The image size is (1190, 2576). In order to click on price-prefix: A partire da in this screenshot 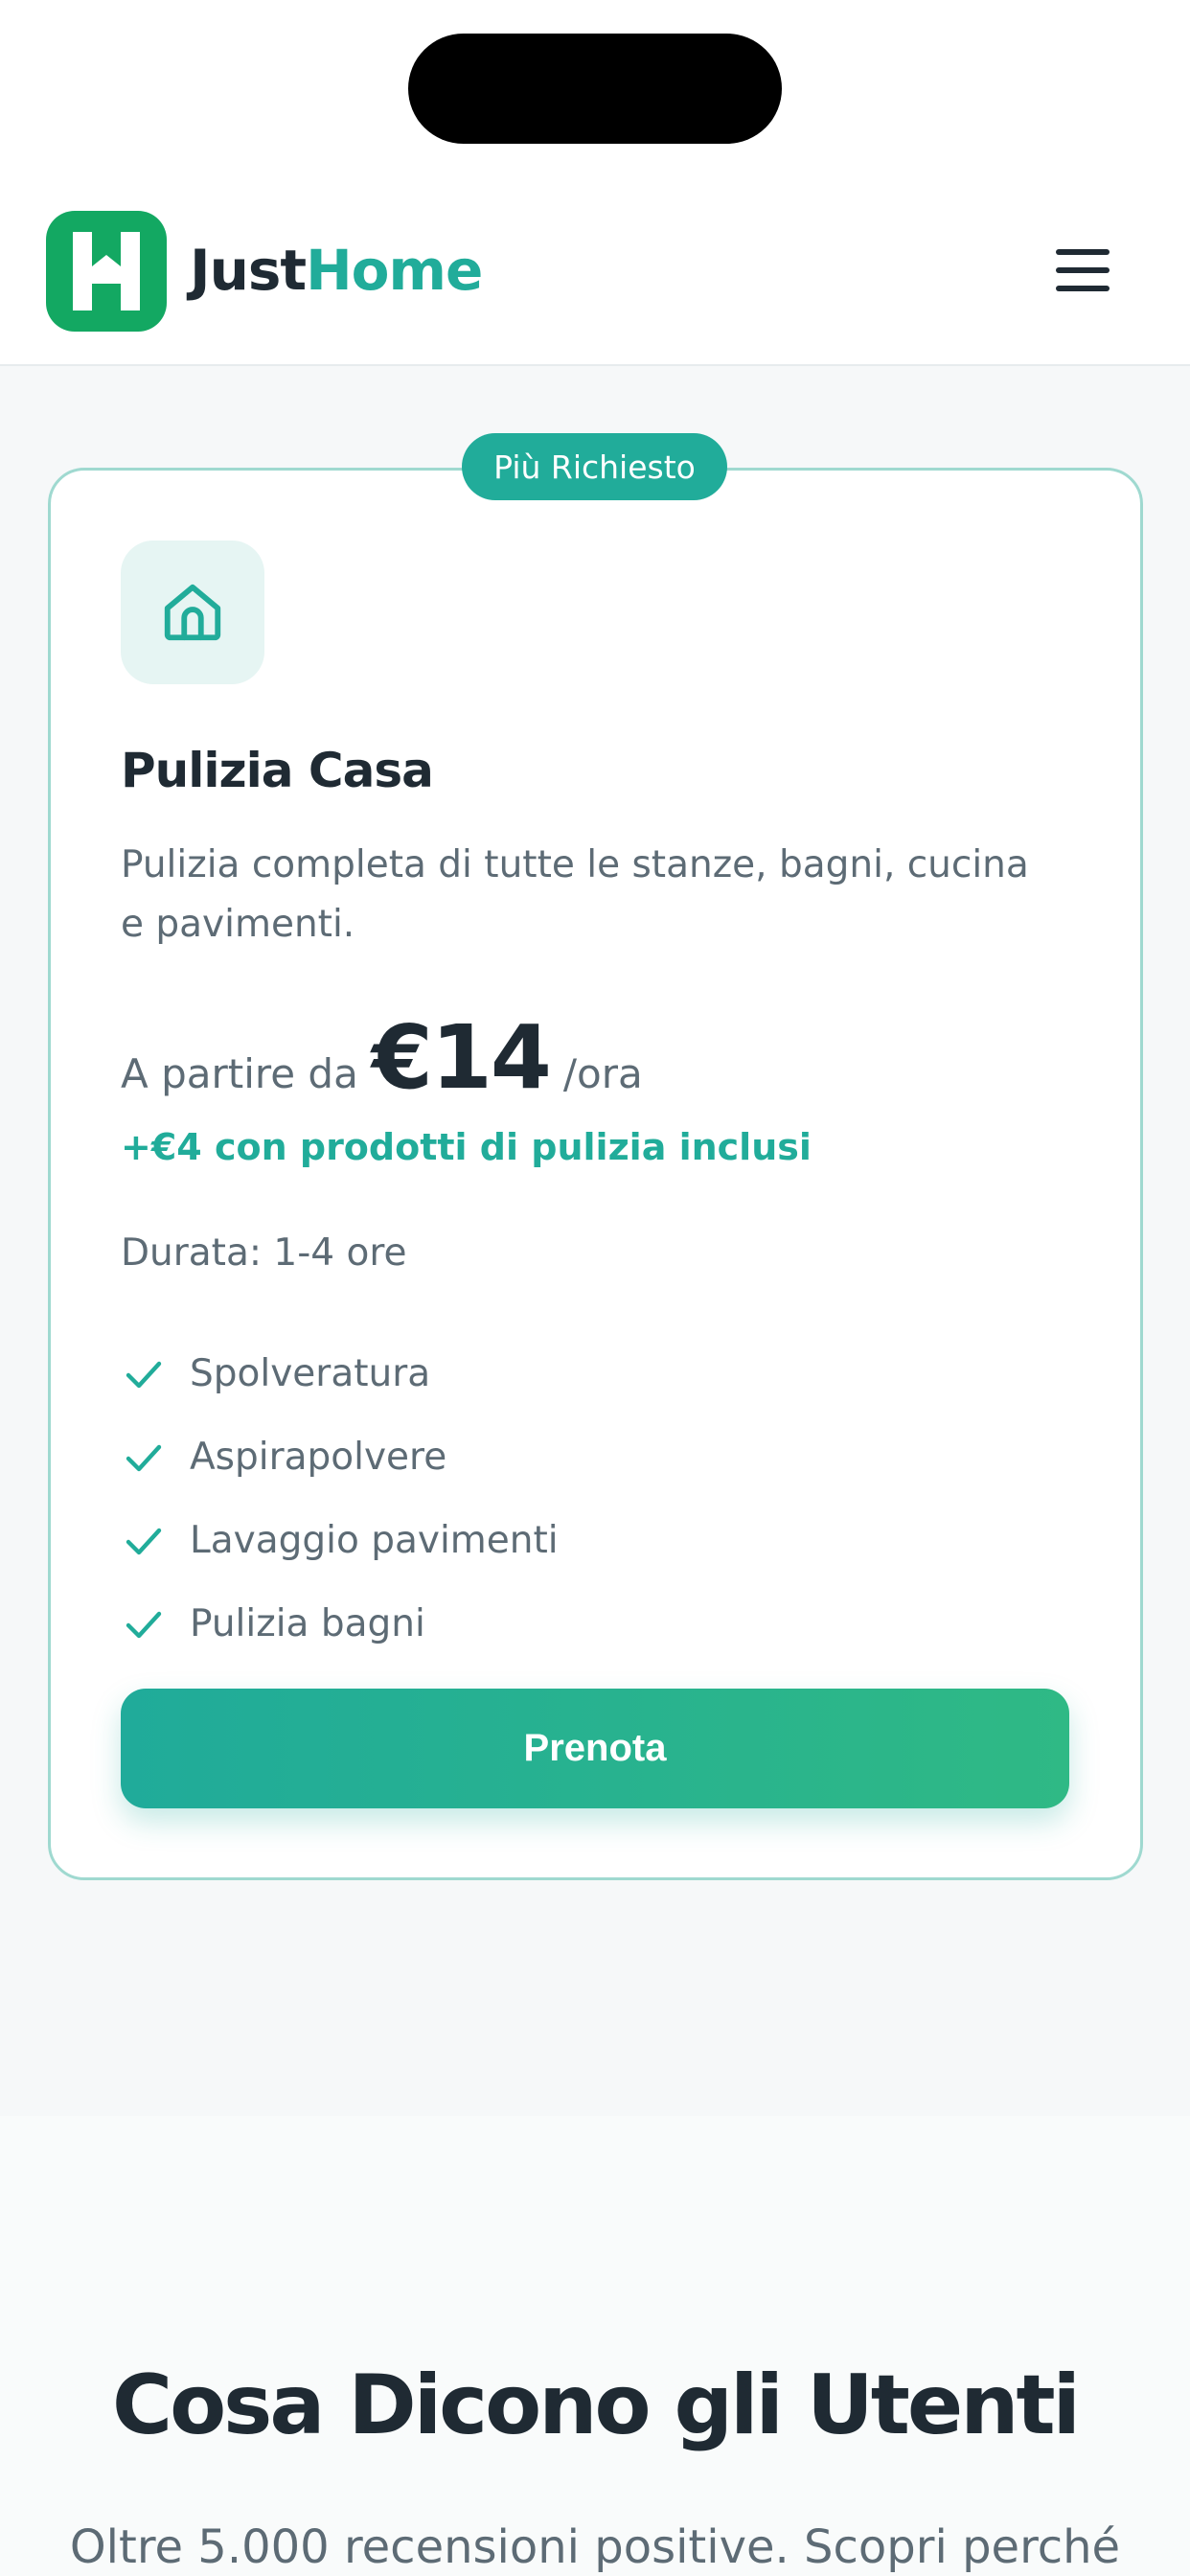, I will do `click(240, 1073)`.